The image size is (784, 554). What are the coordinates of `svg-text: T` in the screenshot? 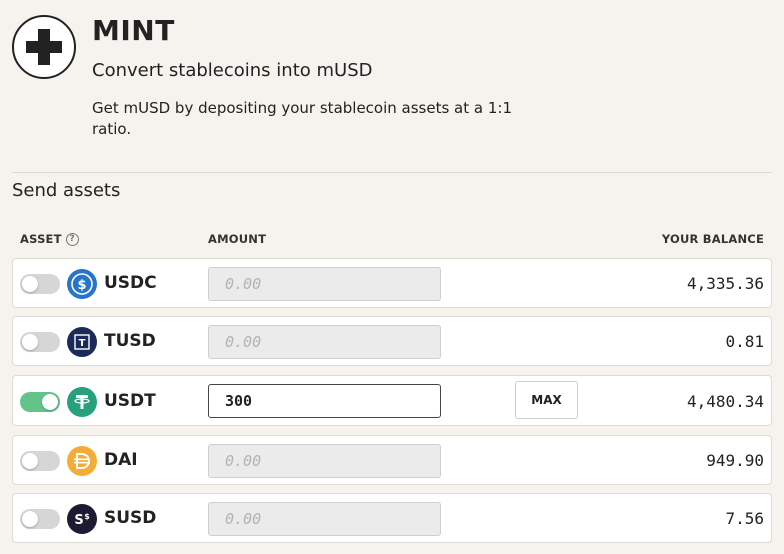 It's located at (82, 343).